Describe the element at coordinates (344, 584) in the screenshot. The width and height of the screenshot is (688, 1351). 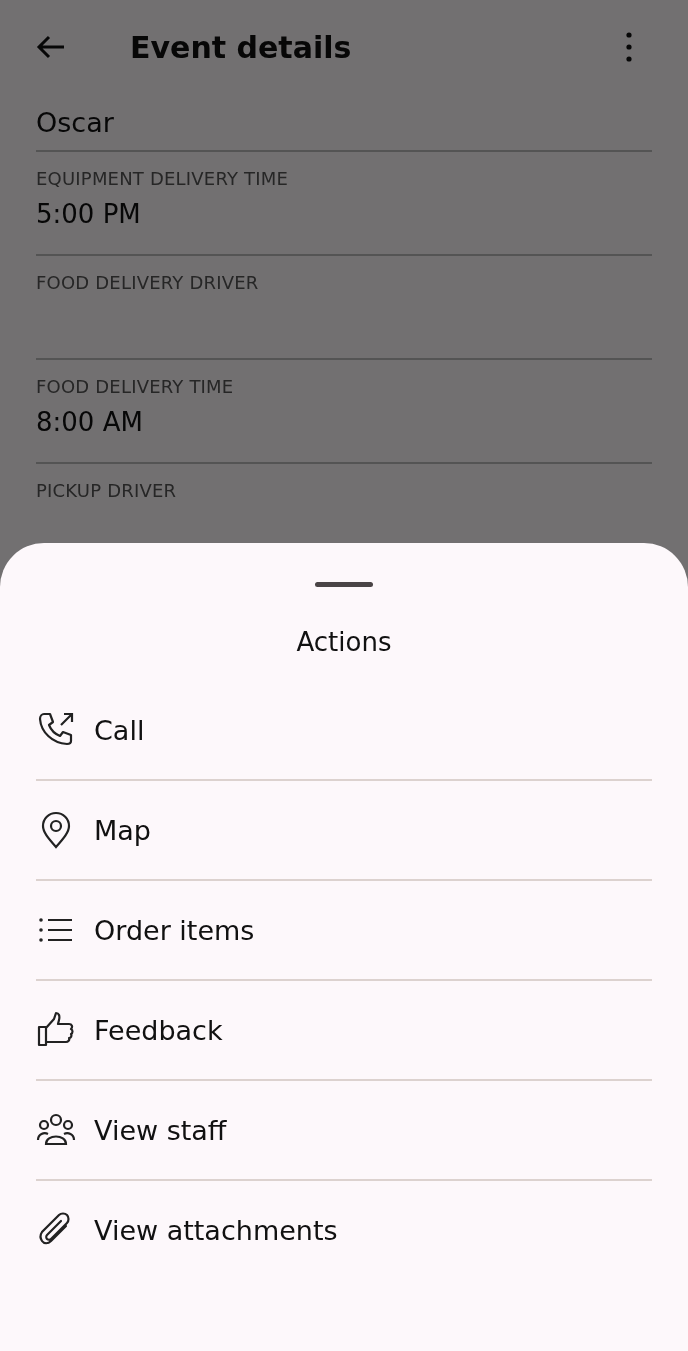
I see `drag-handle` at that location.